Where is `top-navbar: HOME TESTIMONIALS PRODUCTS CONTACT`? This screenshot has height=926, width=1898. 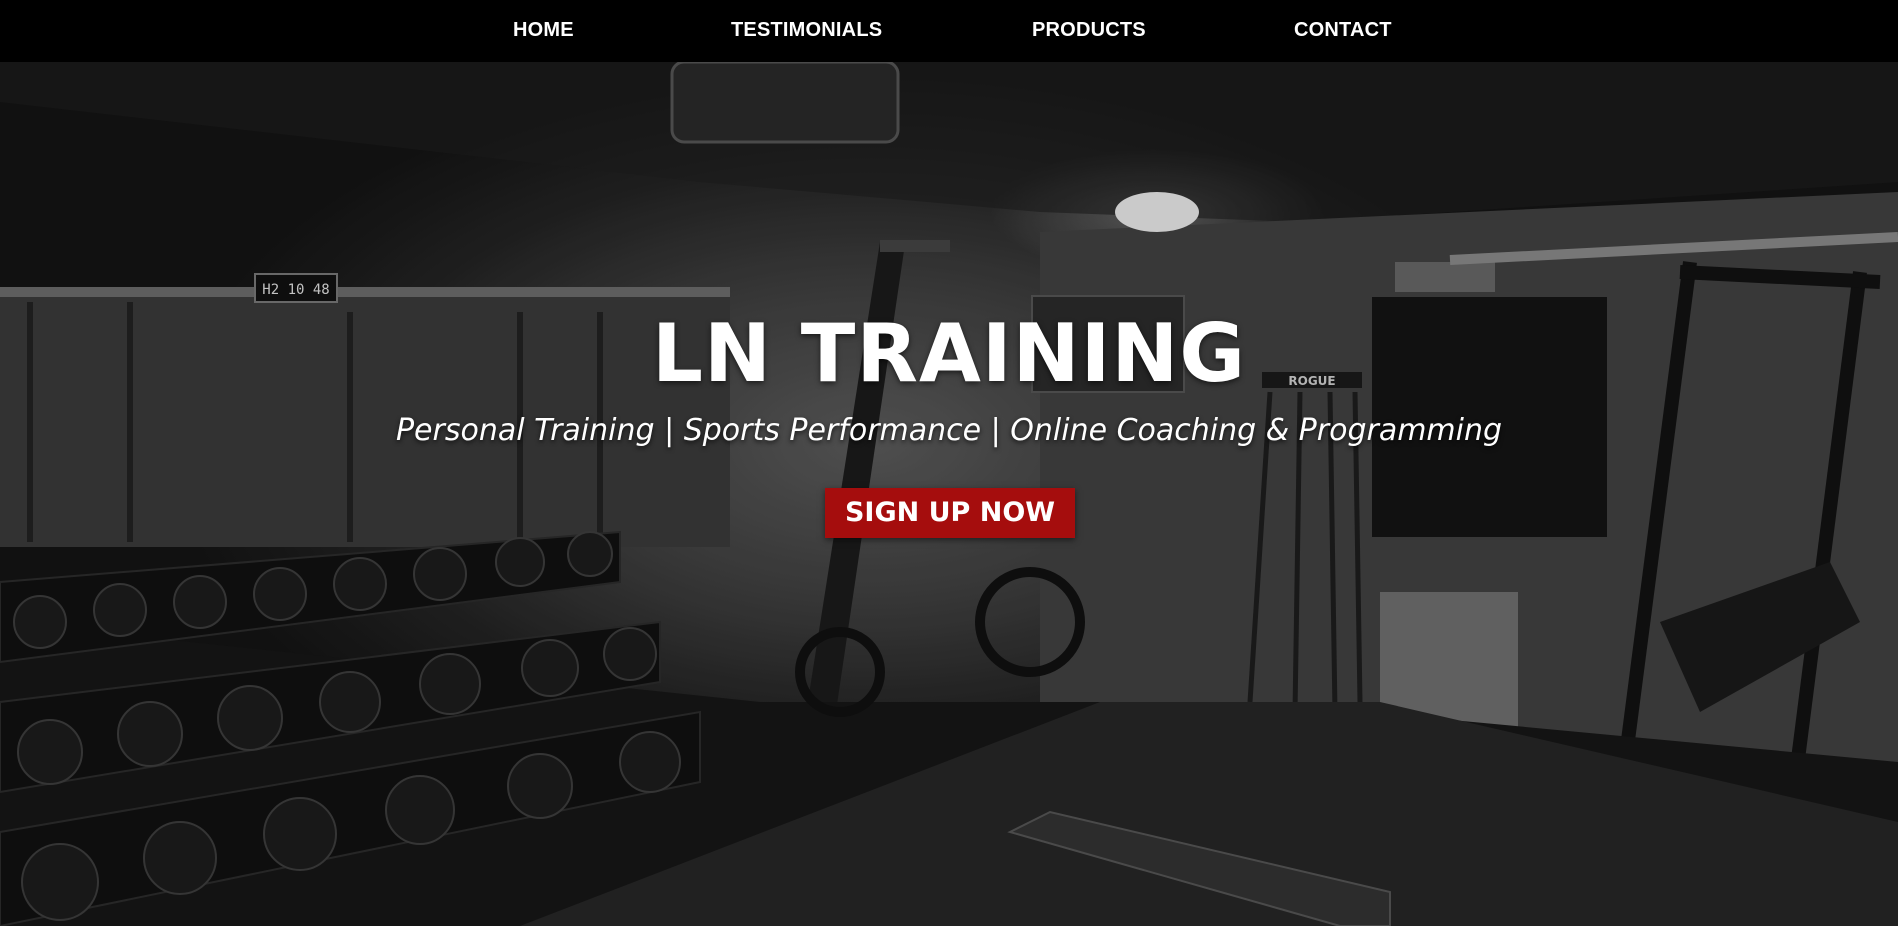 top-navbar: HOME TESTIMONIALS PRODUCTS CONTACT is located at coordinates (949, 31).